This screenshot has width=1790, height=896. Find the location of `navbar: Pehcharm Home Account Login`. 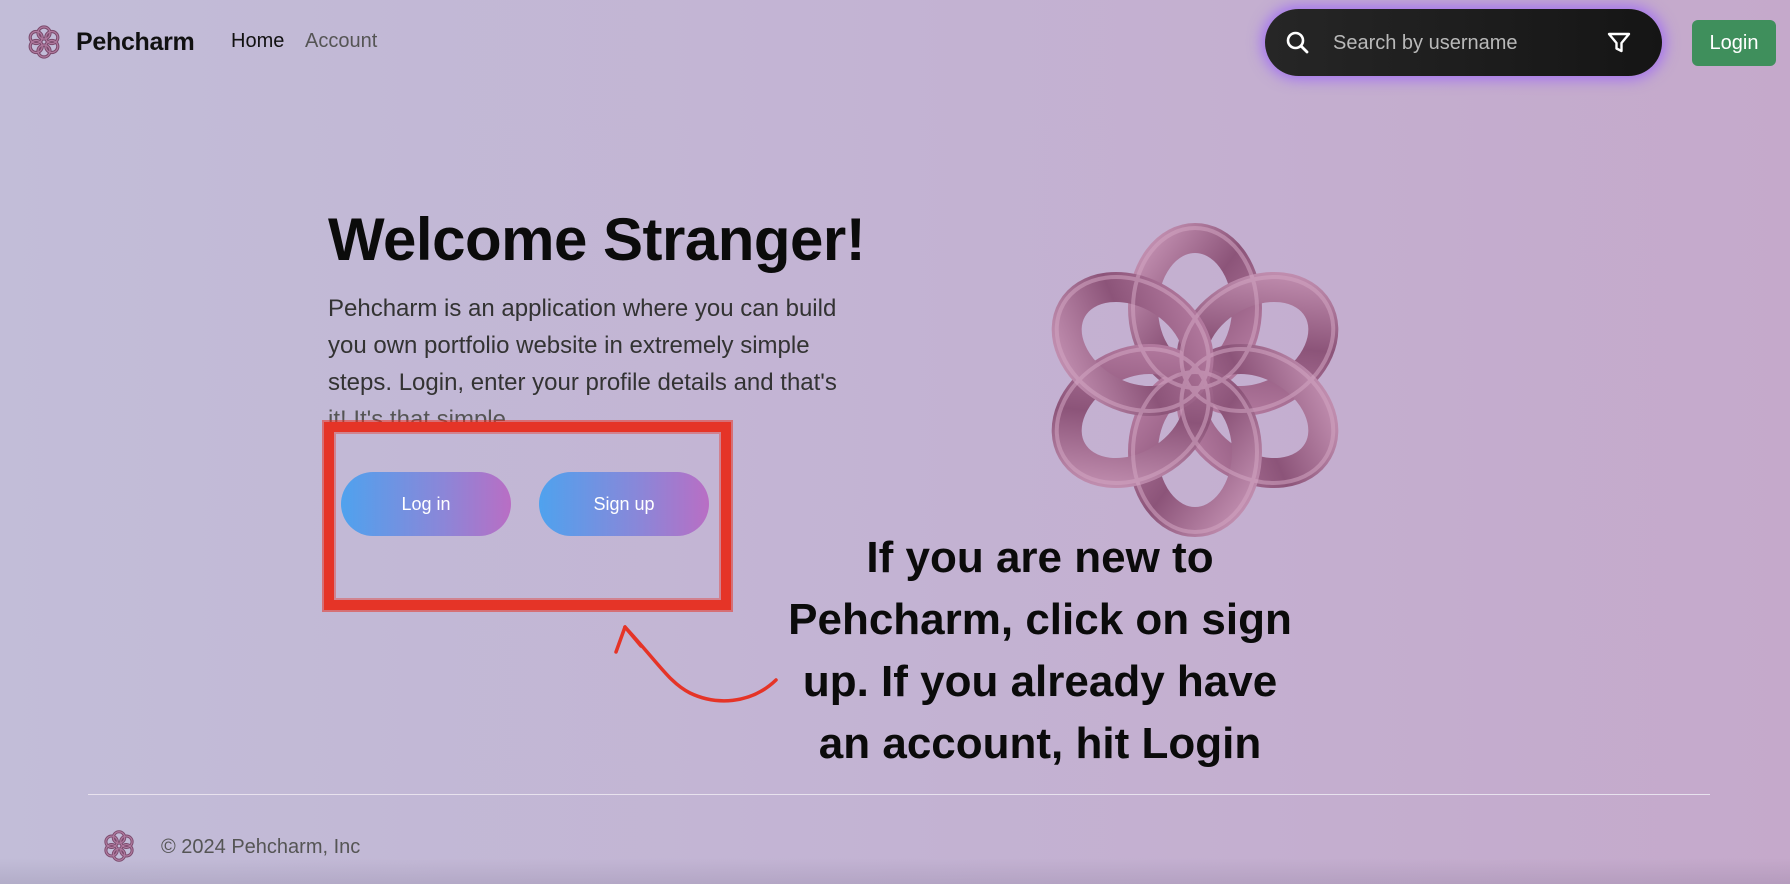

navbar: Pehcharm Home Account Login is located at coordinates (895, 43).